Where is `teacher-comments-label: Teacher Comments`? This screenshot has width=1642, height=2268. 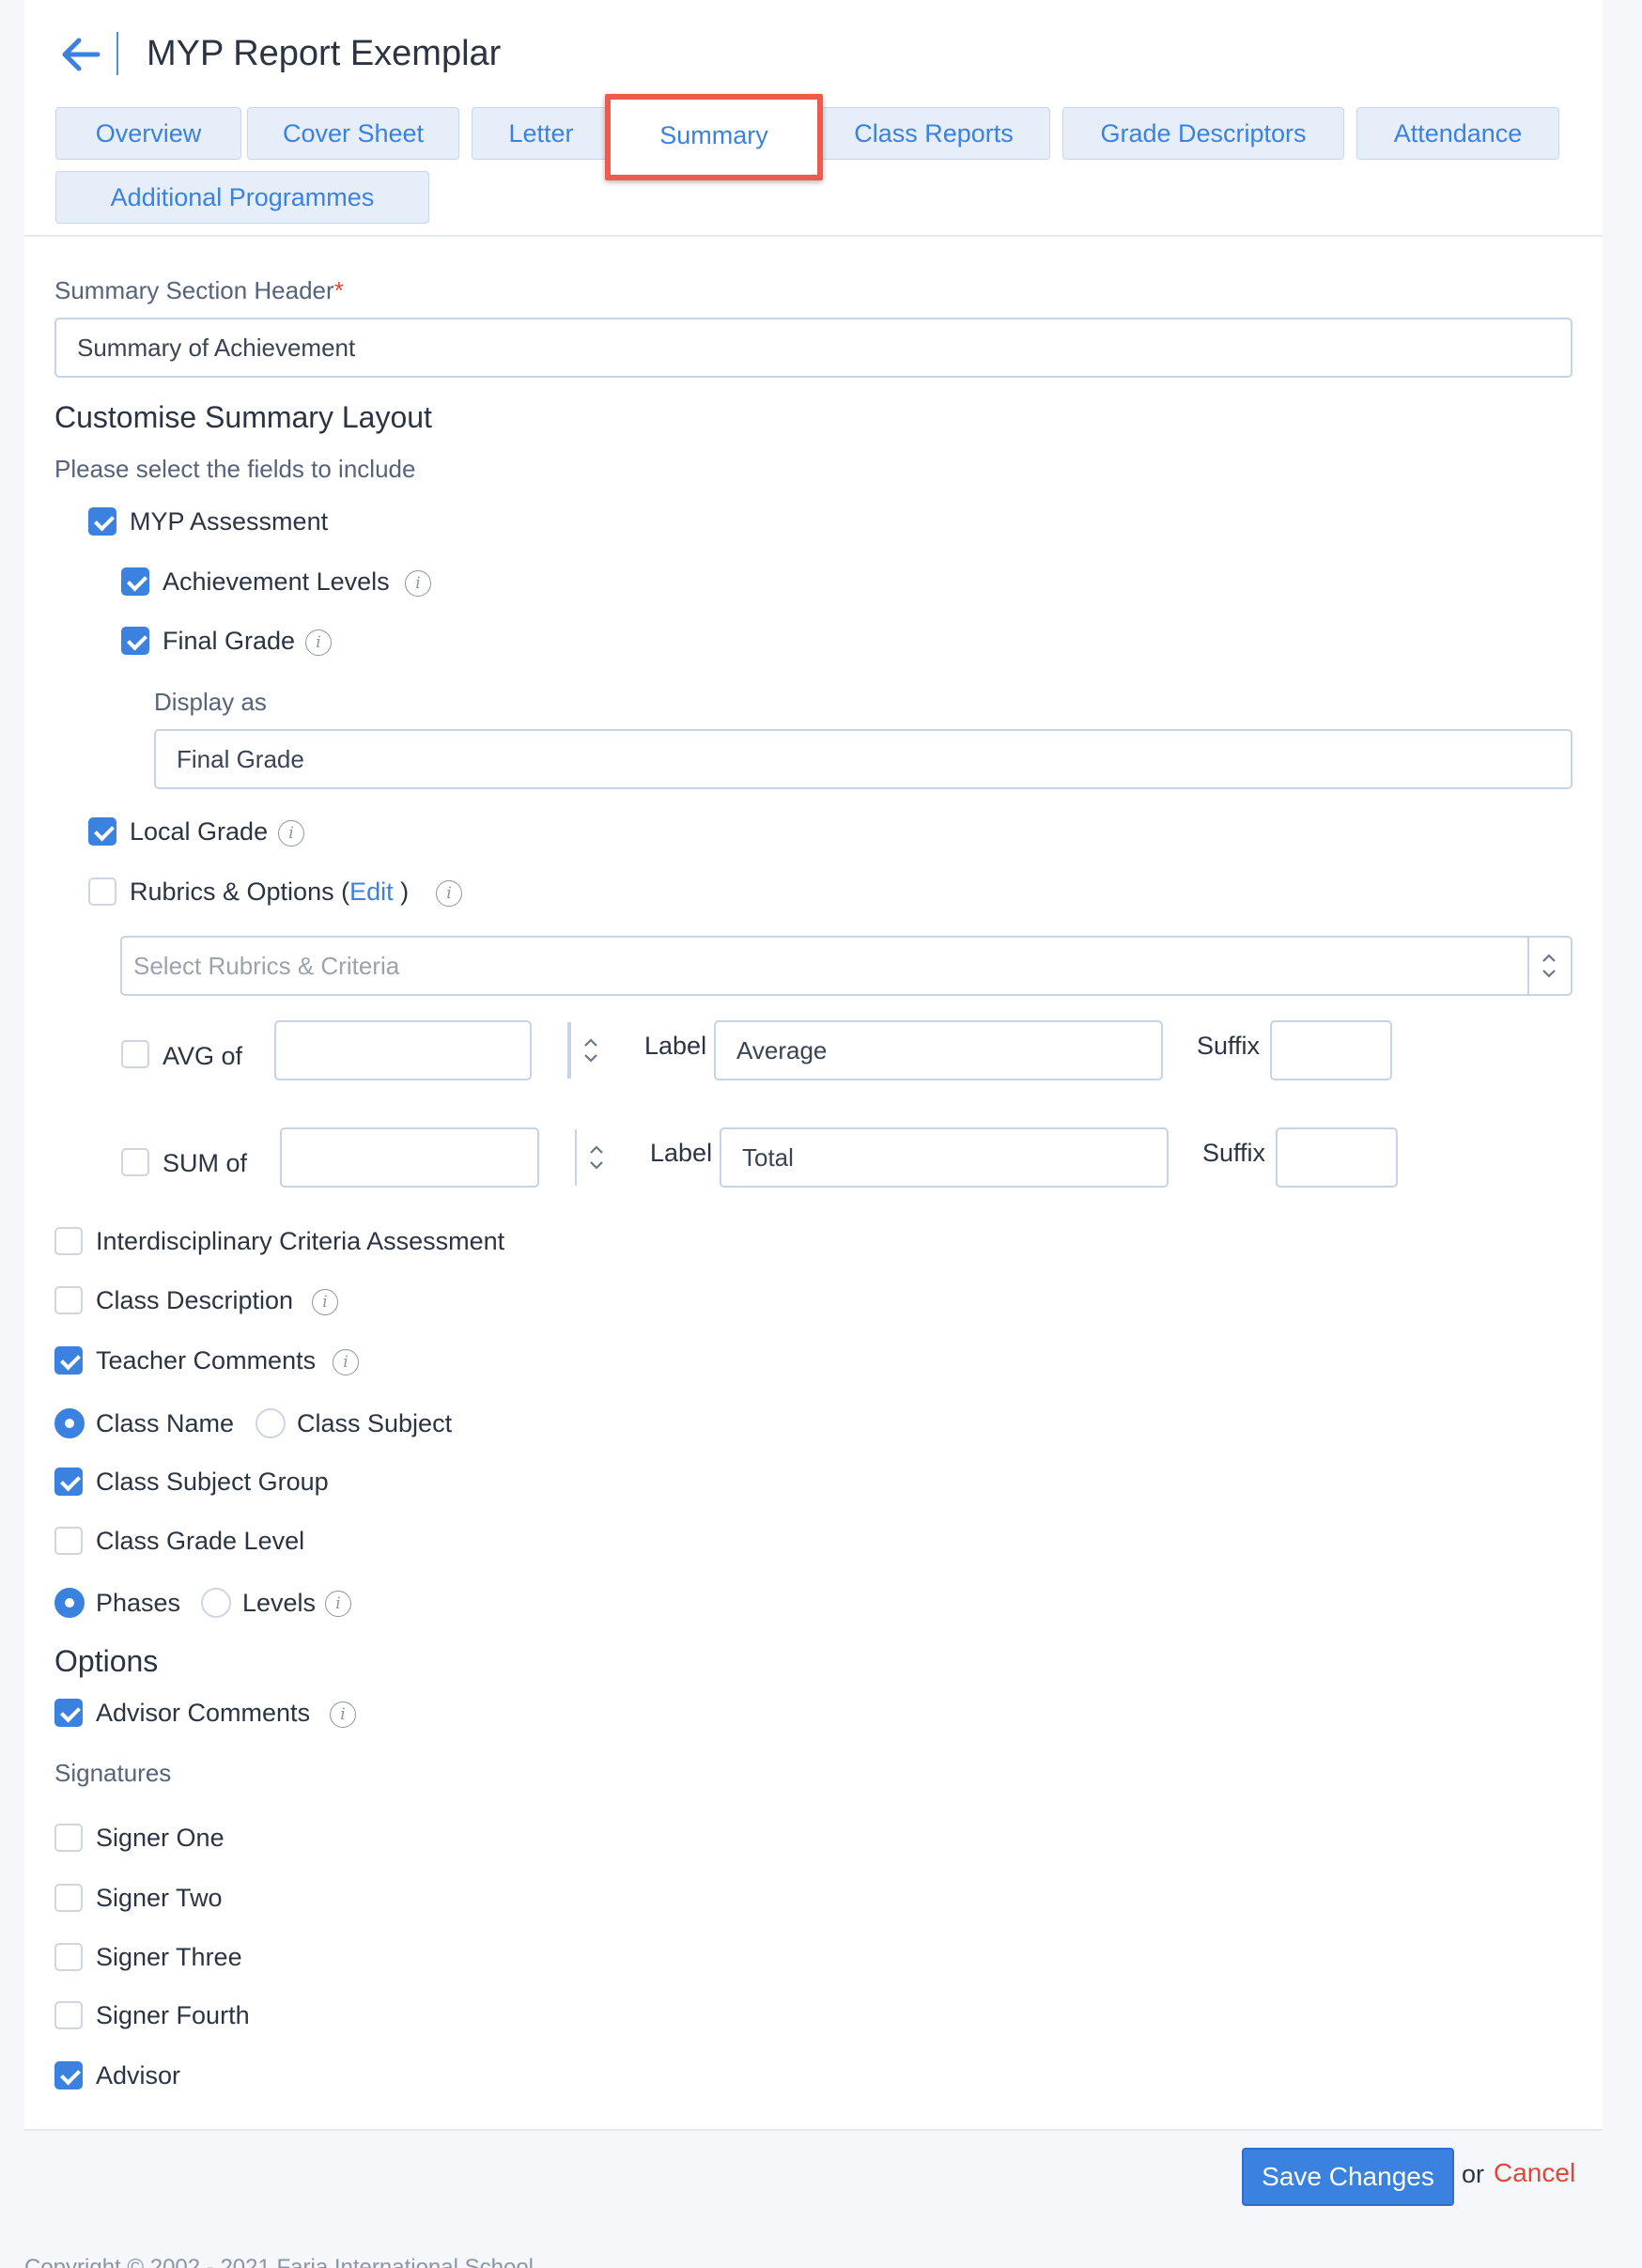
teacher-comments-label: Teacher Comments is located at coordinates (206, 1360).